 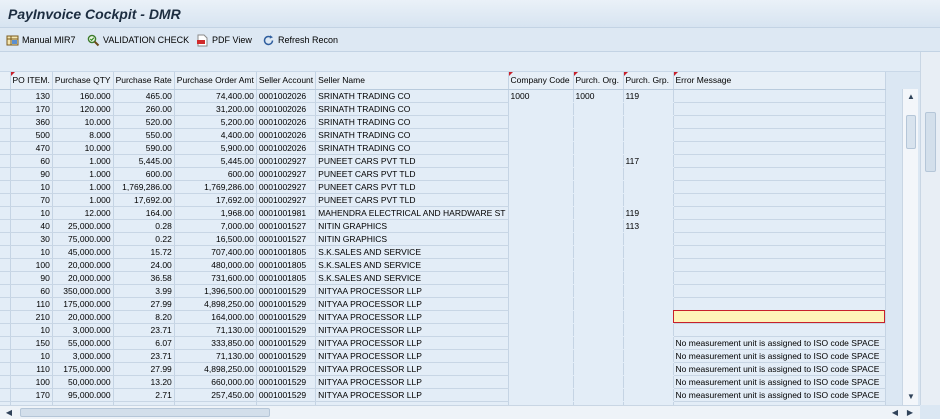 I want to click on po-item-cell: 40, so click(x=31, y=226).